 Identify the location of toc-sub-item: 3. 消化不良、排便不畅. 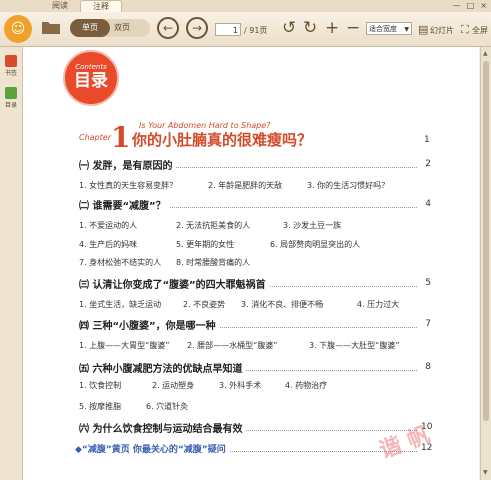
(282, 304).